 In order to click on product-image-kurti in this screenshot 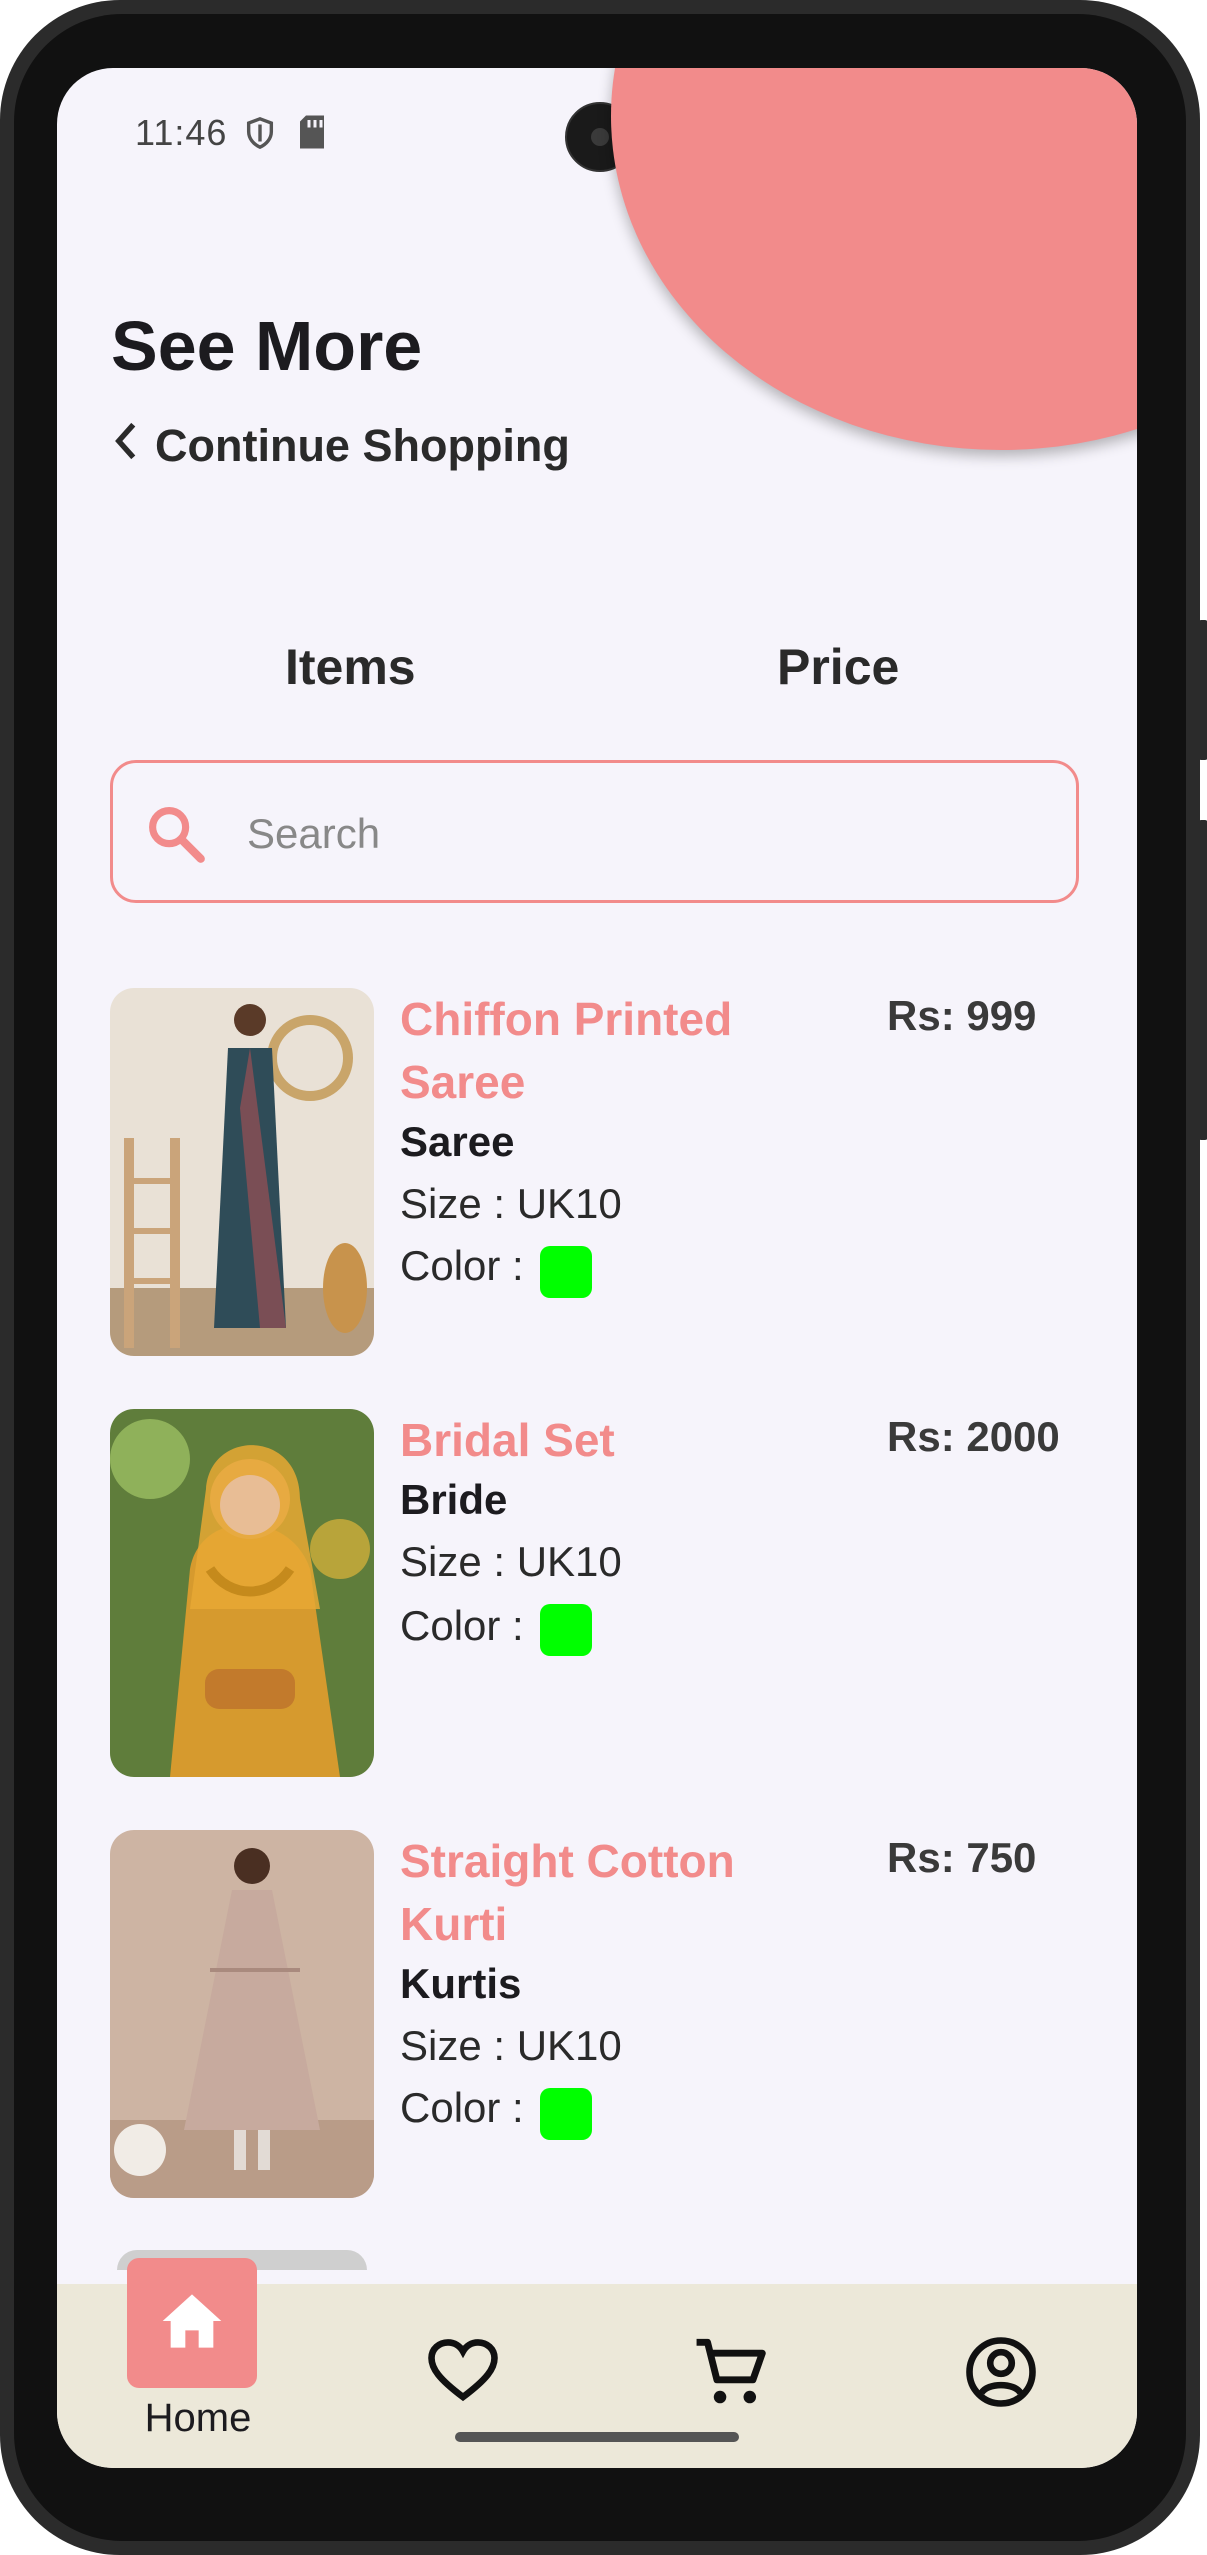, I will do `click(242, 2014)`.